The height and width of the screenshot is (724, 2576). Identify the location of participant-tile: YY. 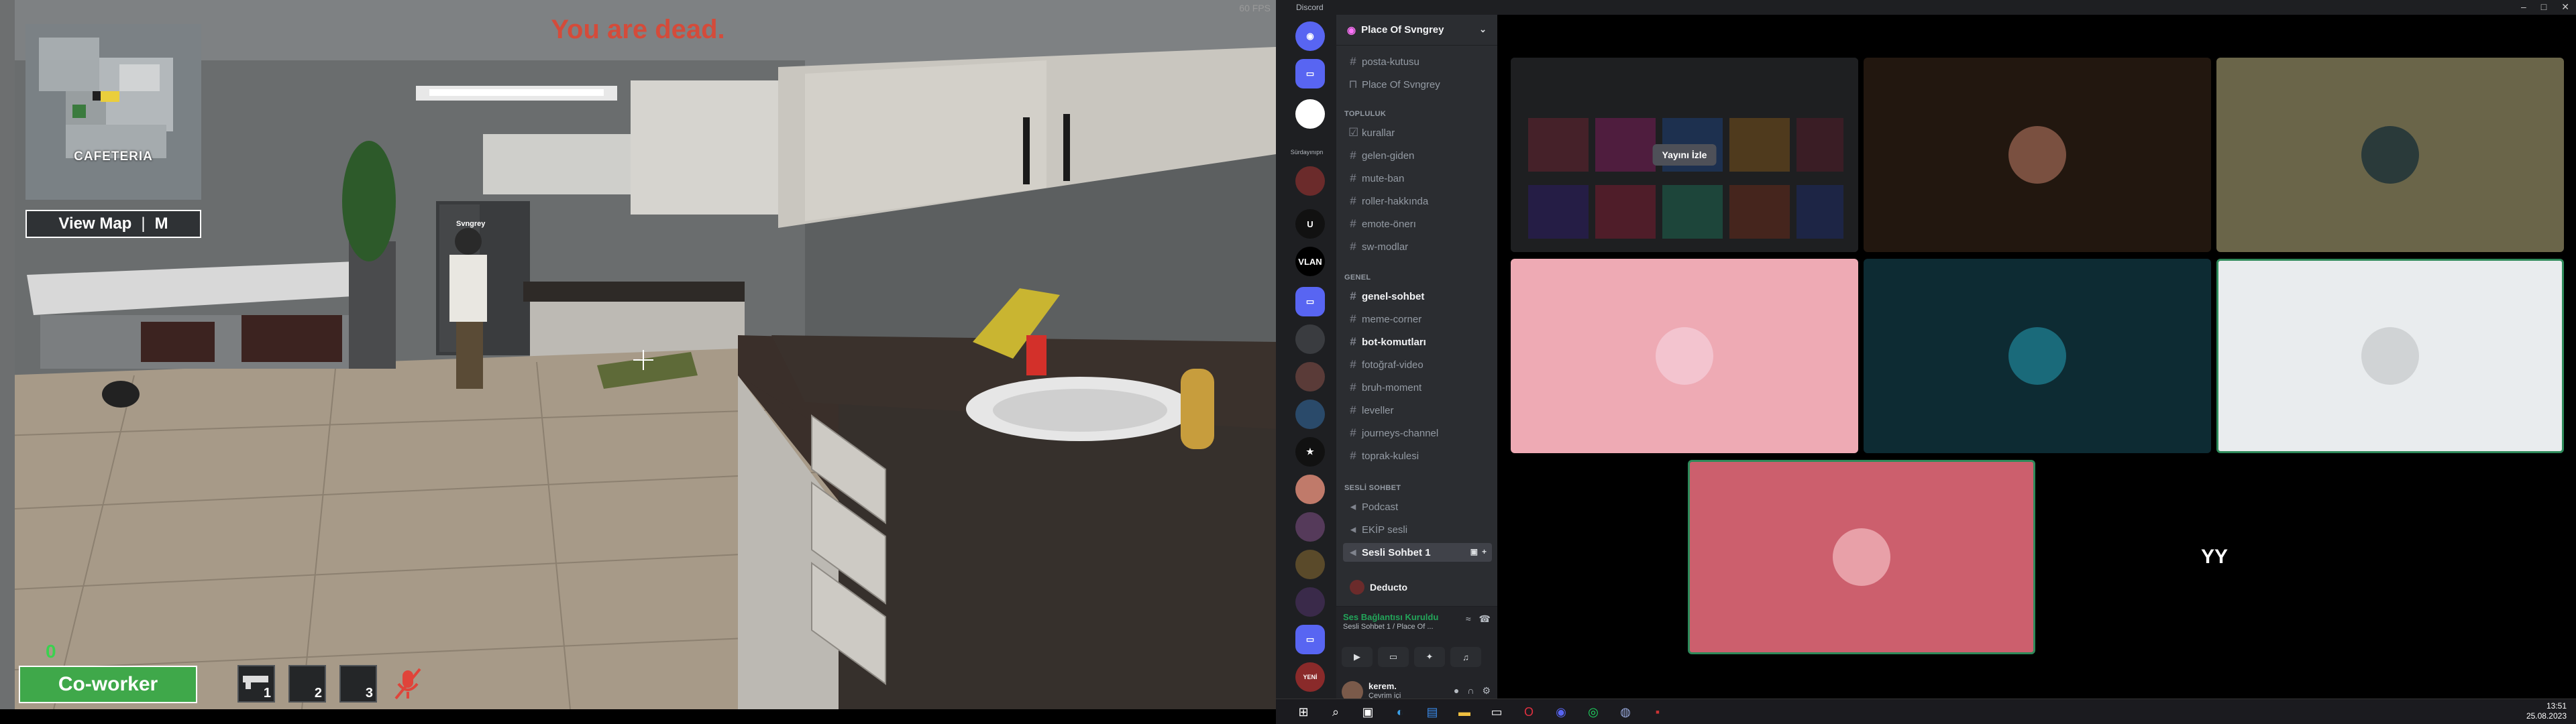
(2214, 557).